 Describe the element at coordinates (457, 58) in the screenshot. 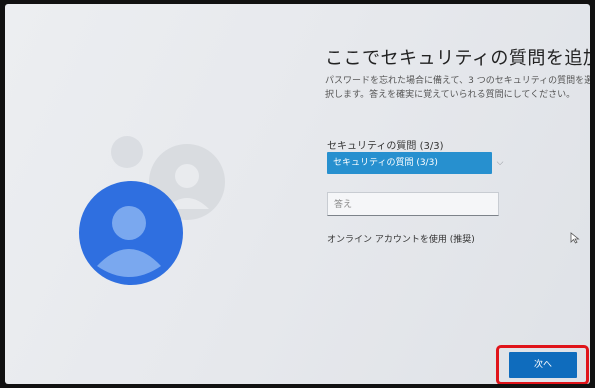

I see `page-title: ここでセキュリティの質問を追加します` at that location.